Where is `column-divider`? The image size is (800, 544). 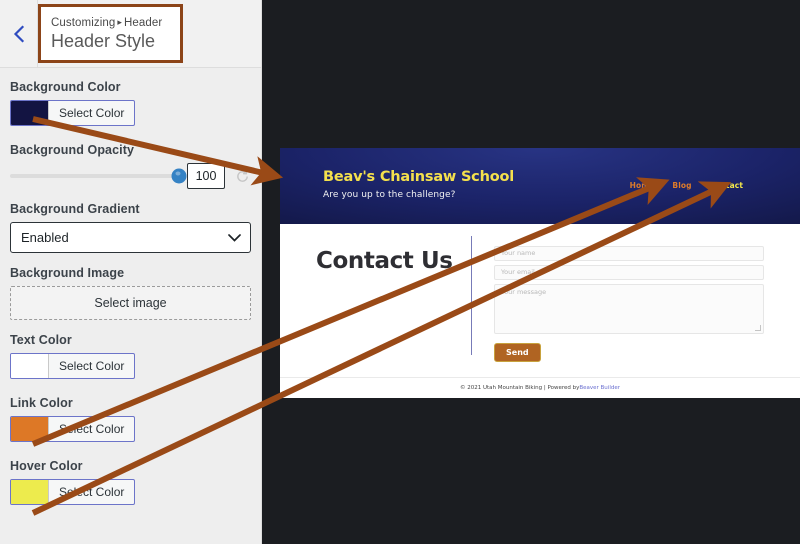 column-divider is located at coordinates (471, 295).